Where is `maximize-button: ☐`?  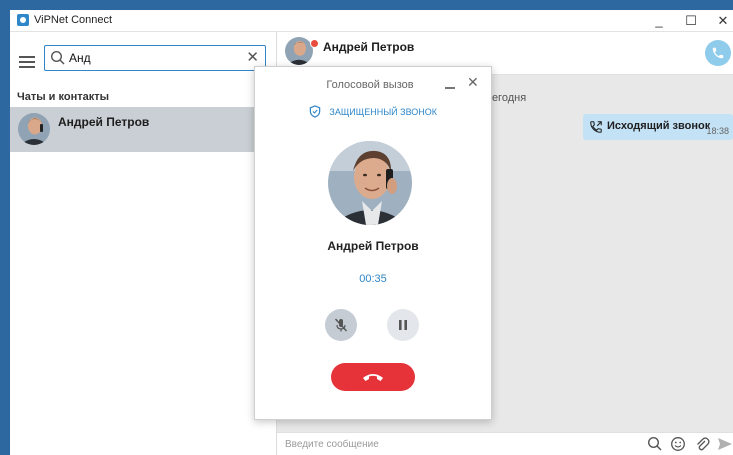 maximize-button: ☐ is located at coordinates (691, 20).